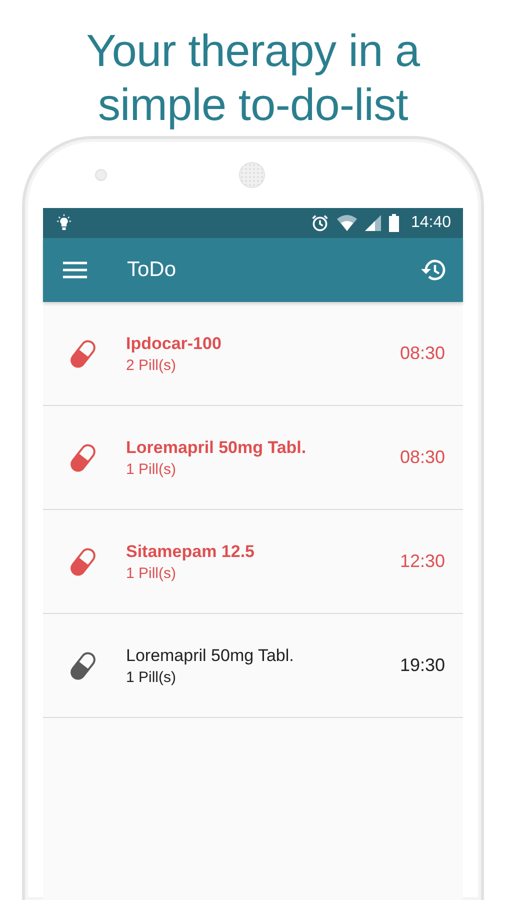  I want to click on signal-icon, so click(372, 223).